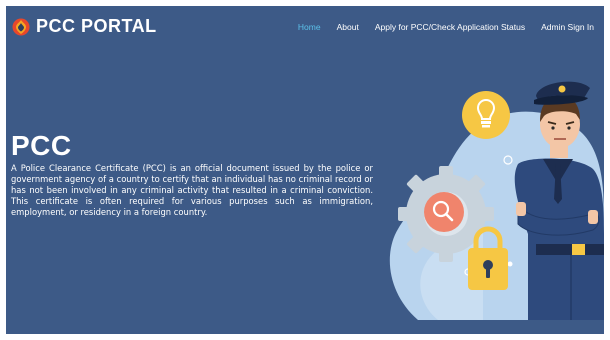 The image size is (610, 340). What do you see at coordinates (21, 26) in the screenshot?
I see `police-badge-icon` at bounding box center [21, 26].